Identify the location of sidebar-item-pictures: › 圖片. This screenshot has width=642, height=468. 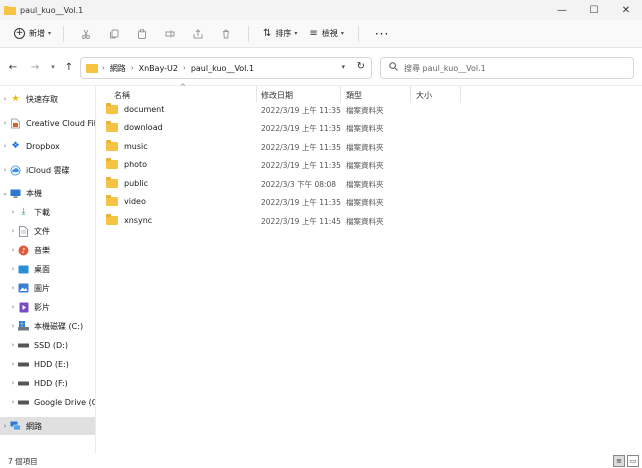
(47, 288).